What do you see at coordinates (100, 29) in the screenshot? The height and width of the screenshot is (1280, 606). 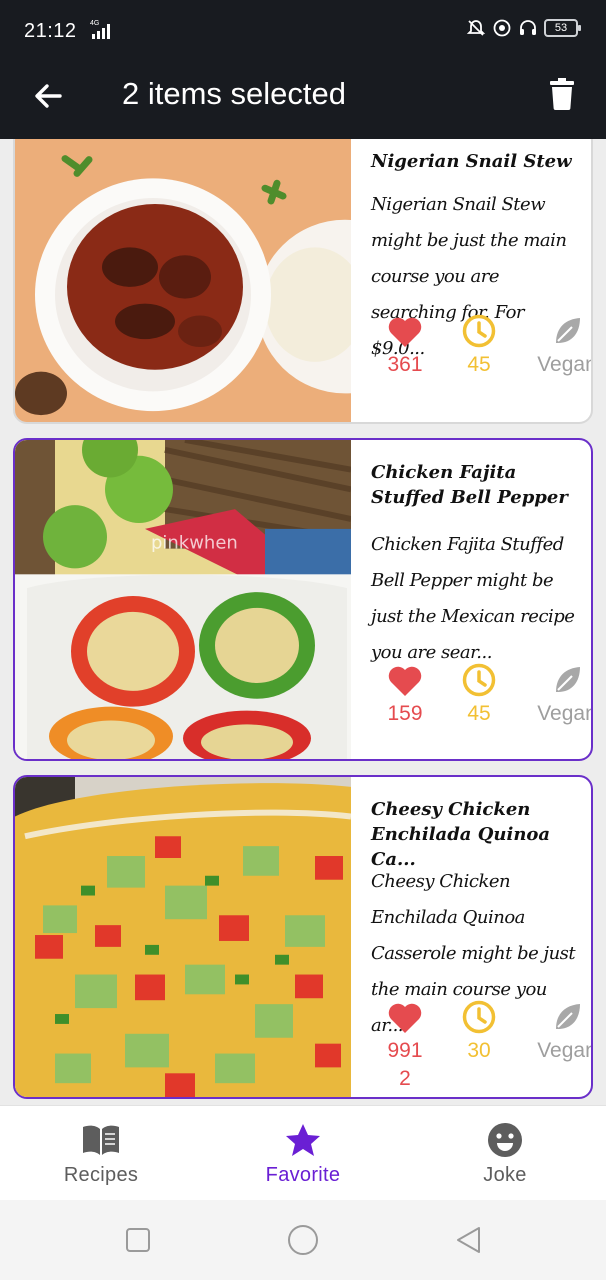 I see `signal-icon: 4G` at bounding box center [100, 29].